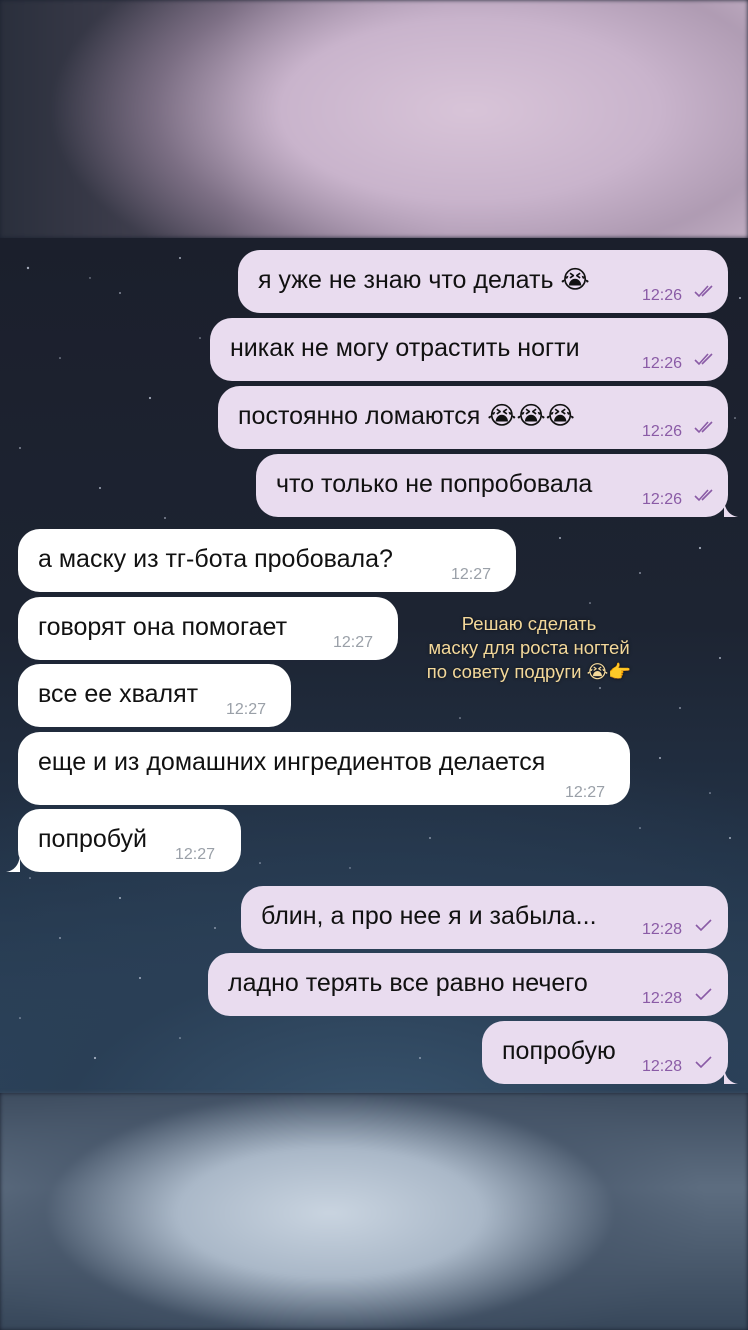 The image size is (748, 1330). I want to click on message-text: никак не могу отрастить ногти, so click(405, 348).